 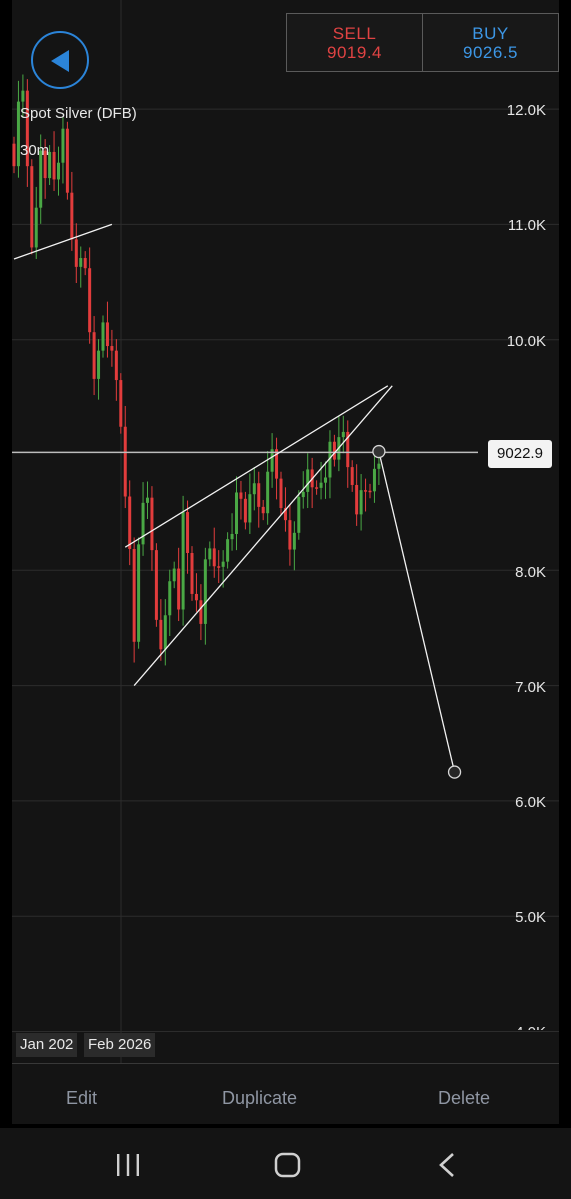 I want to click on y-tick-label: 5.0K, so click(x=530, y=917).